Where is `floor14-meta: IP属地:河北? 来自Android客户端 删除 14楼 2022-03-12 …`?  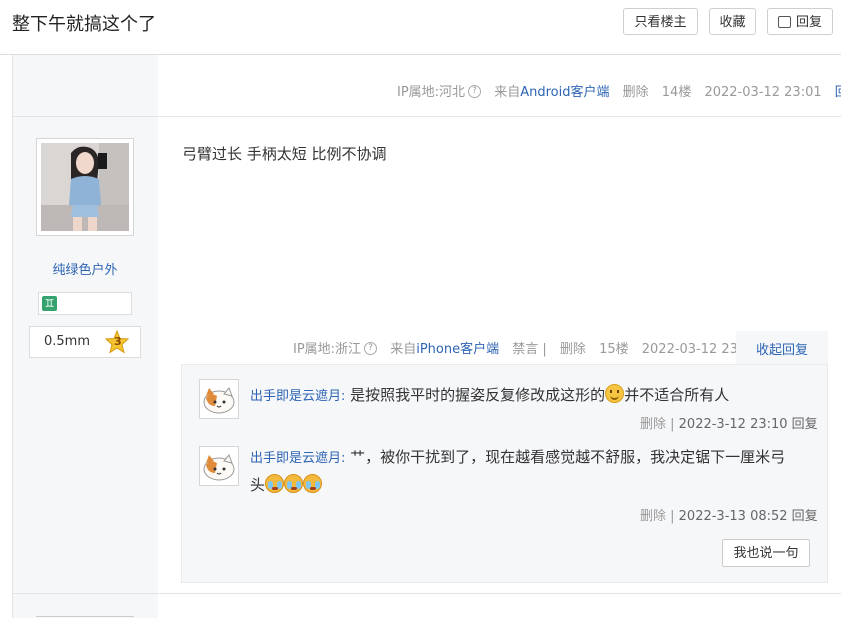 floor14-meta: IP属地:河北? 来自Android客户端 删除 14楼 2022-03-12 … is located at coordinates (619, 90).